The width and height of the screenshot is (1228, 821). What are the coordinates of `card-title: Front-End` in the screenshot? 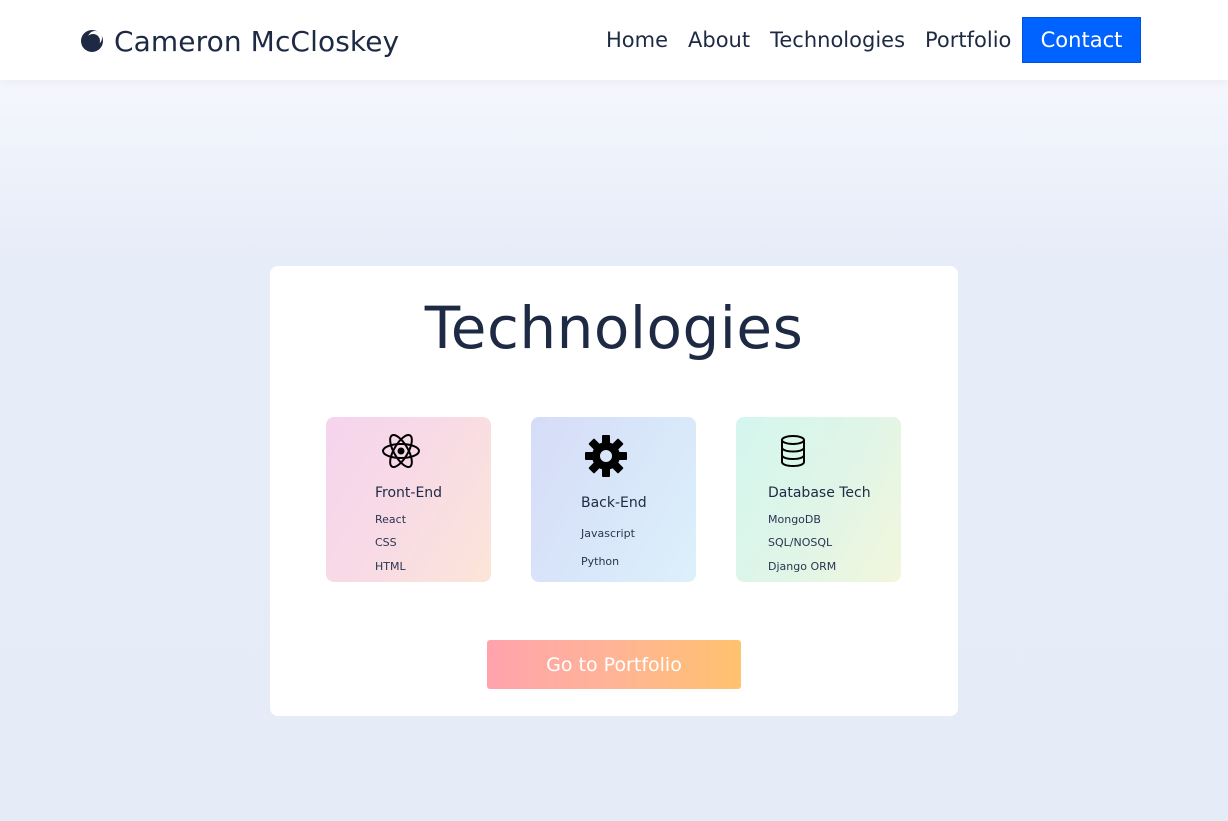 It's located at (409, 493).